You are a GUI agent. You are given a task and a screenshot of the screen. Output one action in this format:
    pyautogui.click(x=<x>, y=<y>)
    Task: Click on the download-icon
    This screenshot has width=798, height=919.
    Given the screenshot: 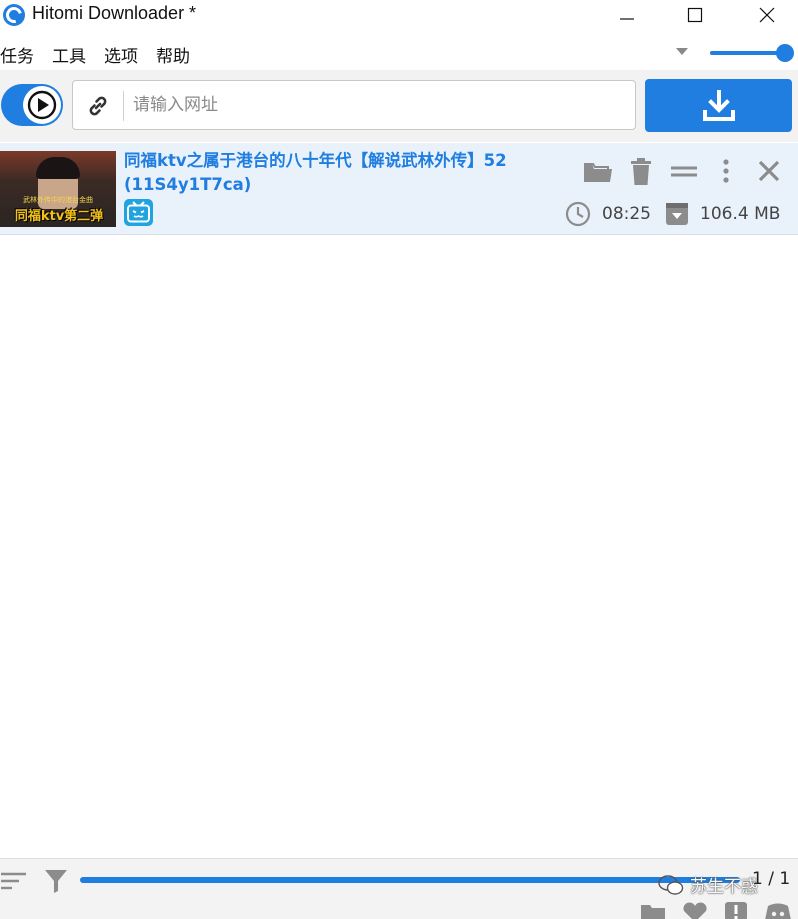 What is the action you would take?
    pyautogui.click(x=718, y=105)
    